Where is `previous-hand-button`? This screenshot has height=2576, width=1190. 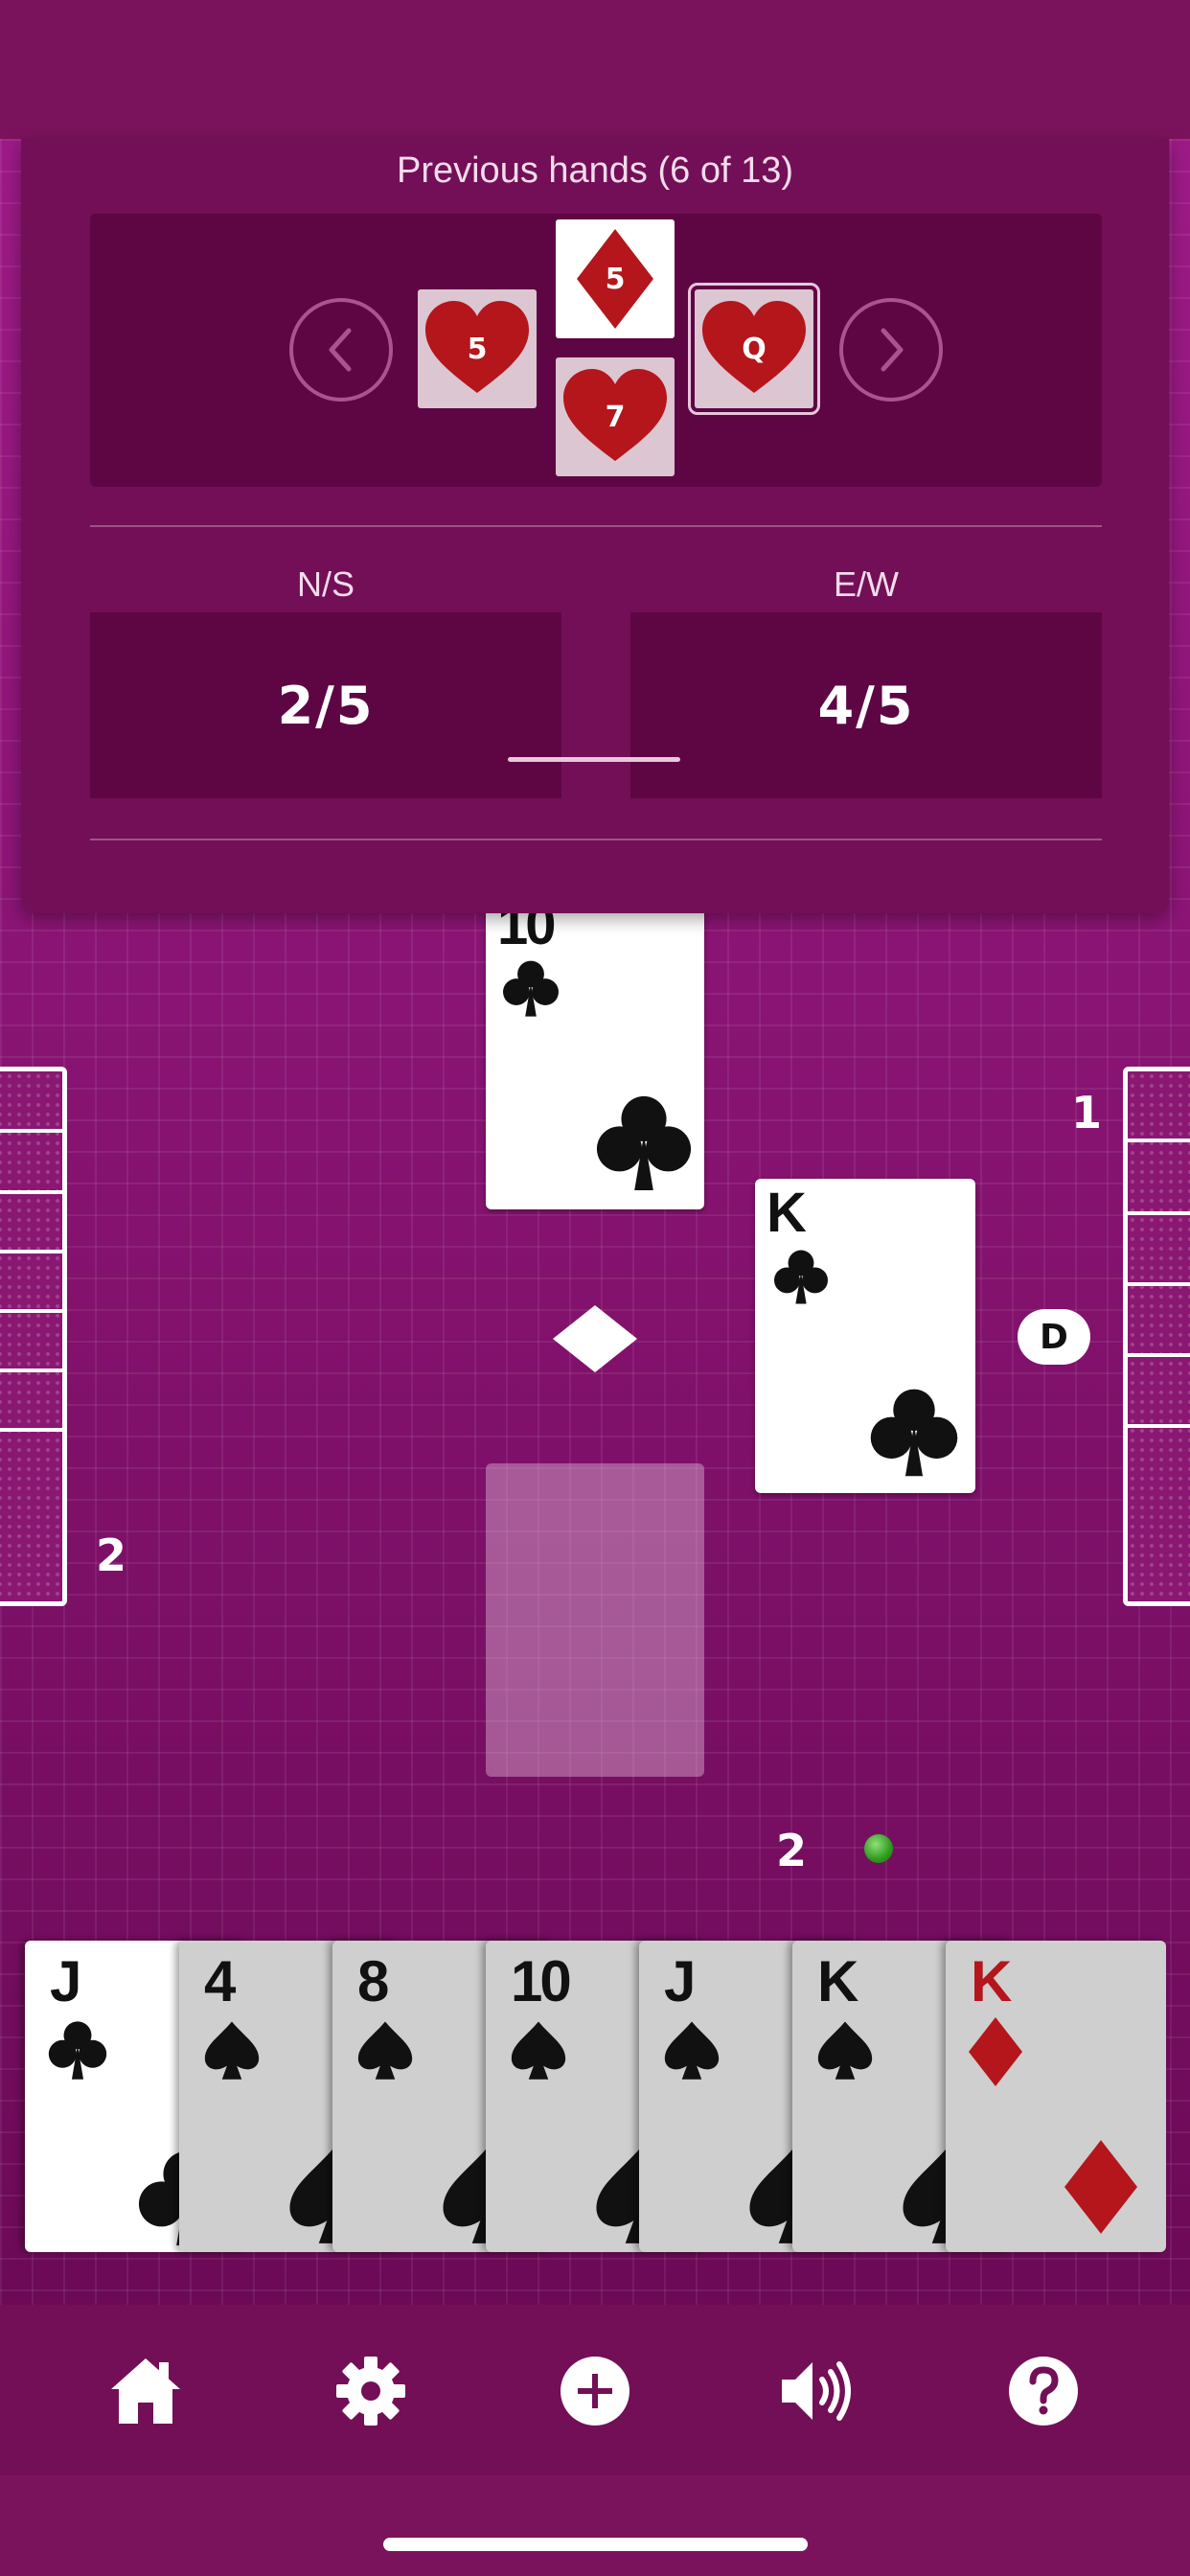 previous-hand-button is located at coordinates (341, 350).